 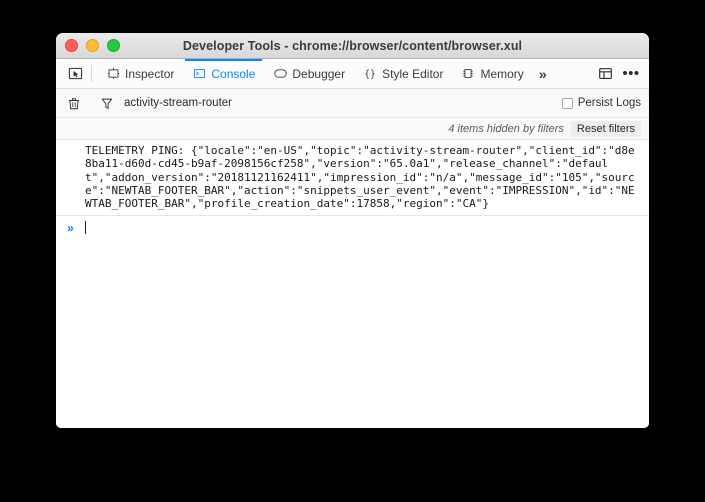 I want to click on filter-notice-bar: 4 items hidden by filters Reset filters, so click(x=352, y=129).